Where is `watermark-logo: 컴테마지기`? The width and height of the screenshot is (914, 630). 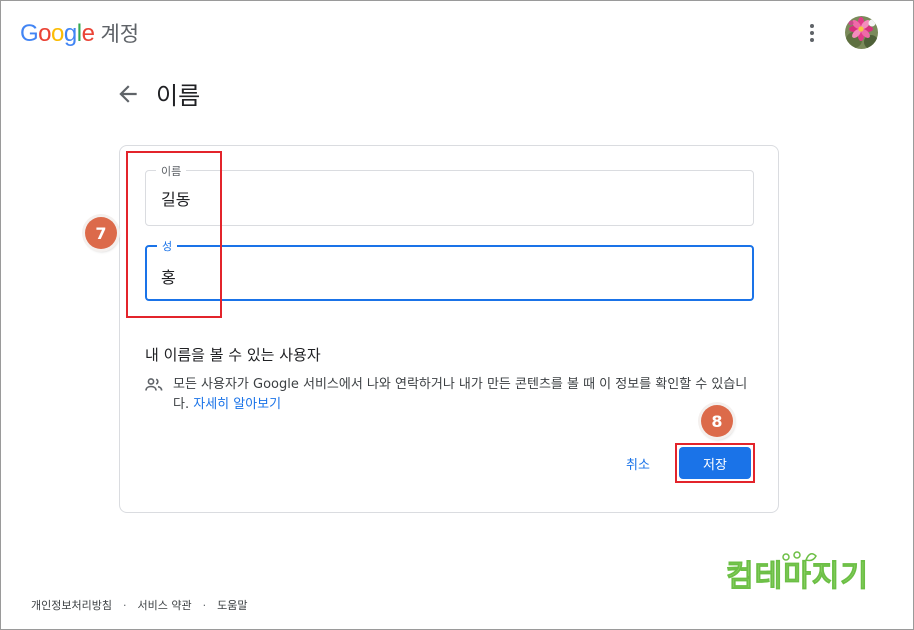 watermark-logo: 컴테마지기 is located at coordinates (807, 571).